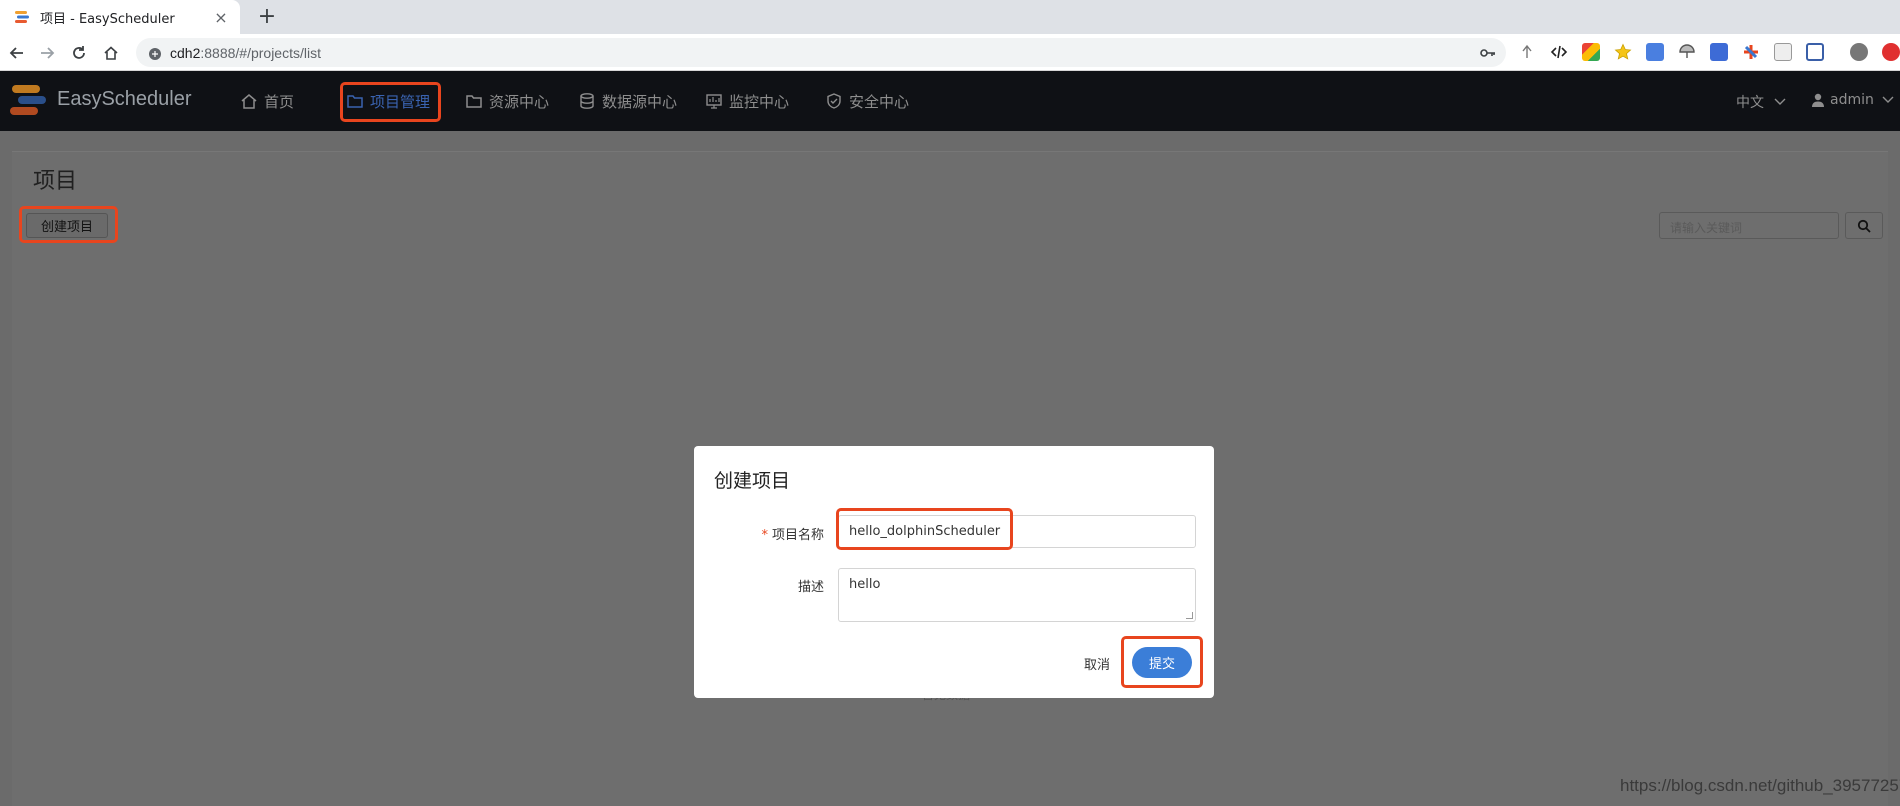 The width and height of the screenshot is (1900, 806). I want to click on required-mark: *, so click(764, 535).